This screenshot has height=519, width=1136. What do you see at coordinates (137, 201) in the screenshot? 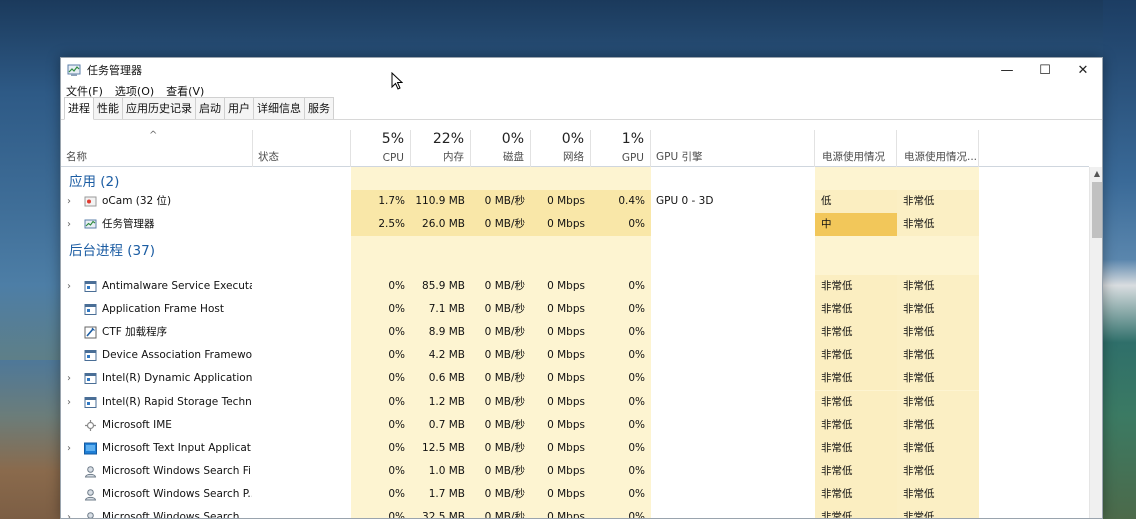
I see `process-name: oCam (32 位)` at bounding box center [137, 201].